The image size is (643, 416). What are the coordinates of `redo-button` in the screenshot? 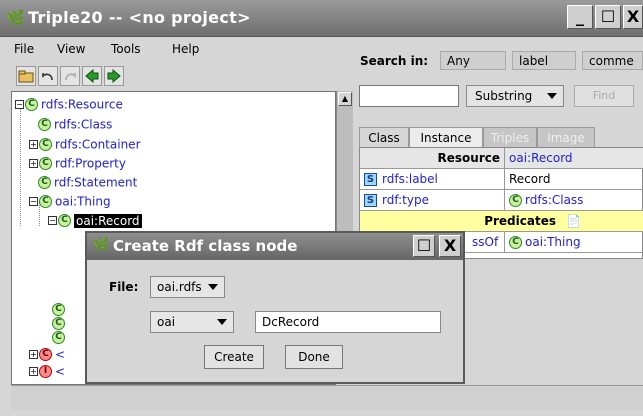 It's located at (70, 76).